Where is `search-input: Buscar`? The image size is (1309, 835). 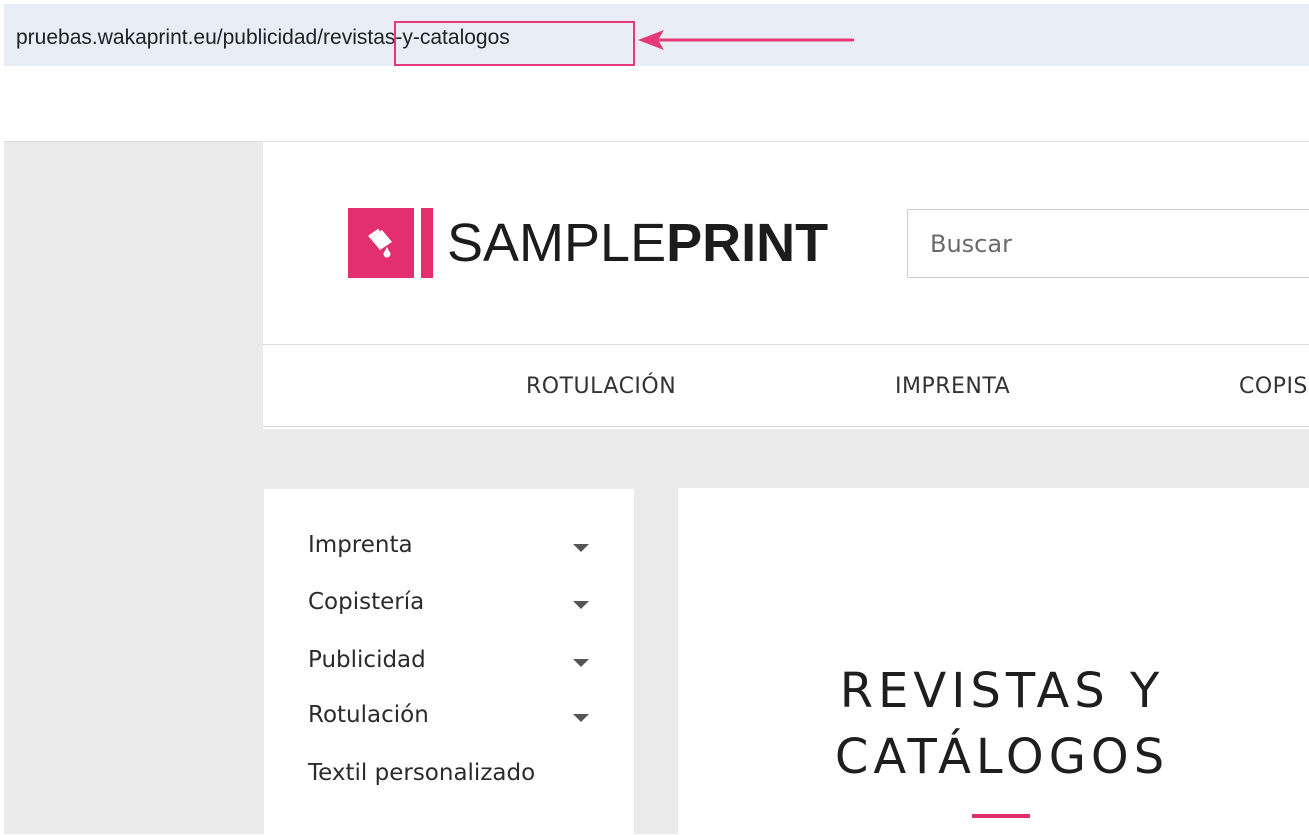
search-input: Buscar is located at coordinates (1108, 243).